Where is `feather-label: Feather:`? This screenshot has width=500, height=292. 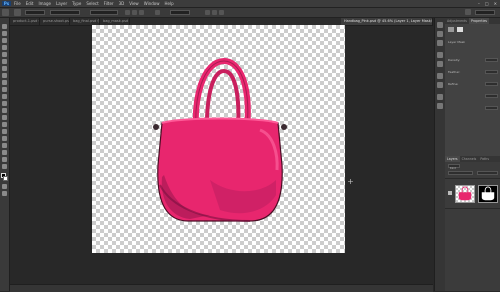 feather-label: Feather: is located at coordinates (454, 72).